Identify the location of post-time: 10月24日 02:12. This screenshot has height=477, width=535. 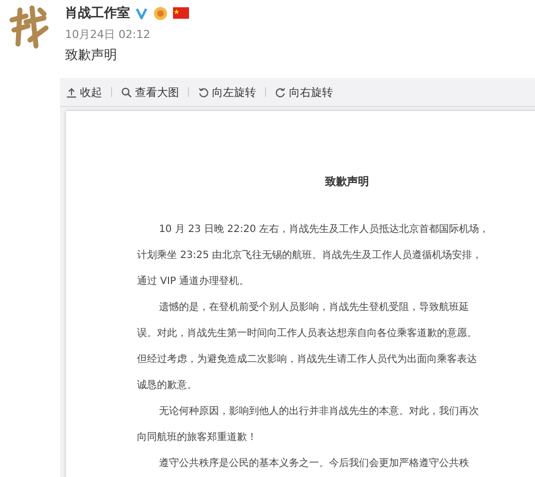
(127, 34).